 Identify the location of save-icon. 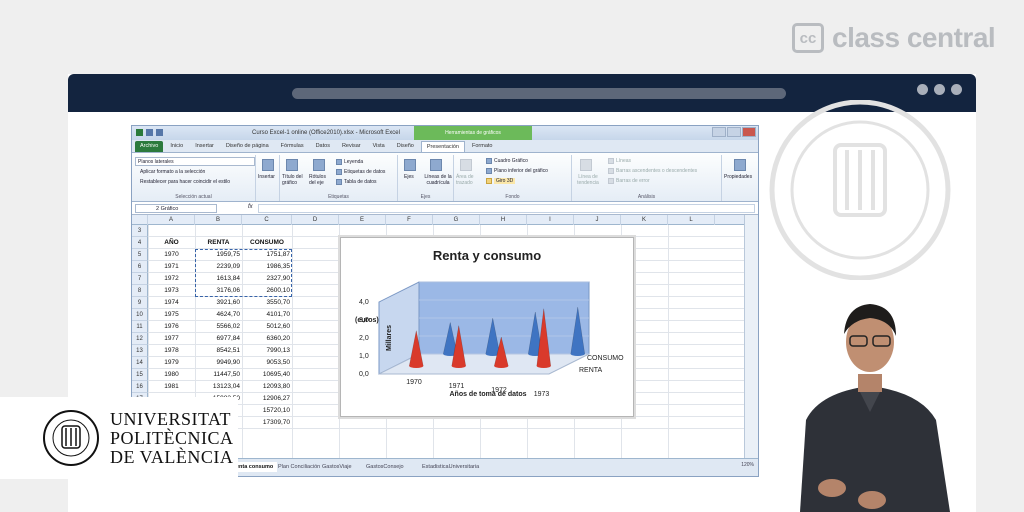
(149, 132).